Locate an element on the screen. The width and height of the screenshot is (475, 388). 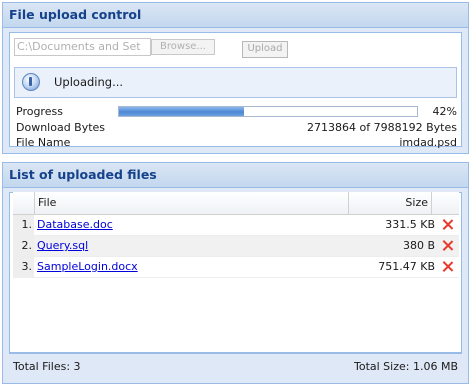
progress-bar is located at coordinates (268, 111).